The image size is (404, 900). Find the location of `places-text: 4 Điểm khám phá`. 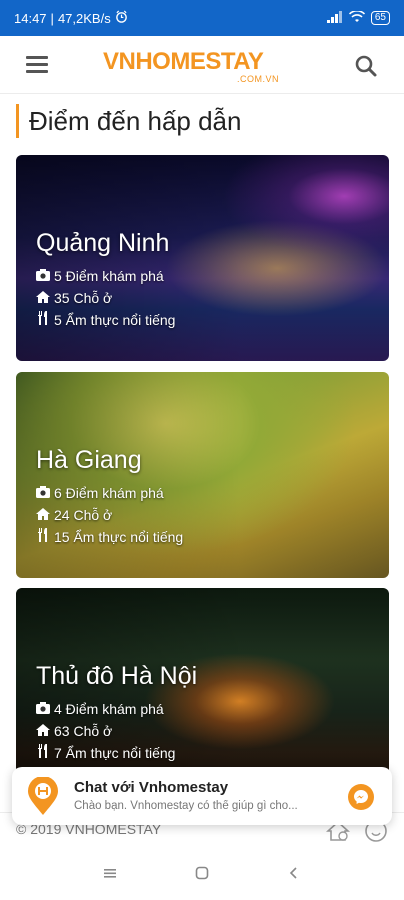

places-text: 4 Điểm khám phá is located at coordinates (109, 709).